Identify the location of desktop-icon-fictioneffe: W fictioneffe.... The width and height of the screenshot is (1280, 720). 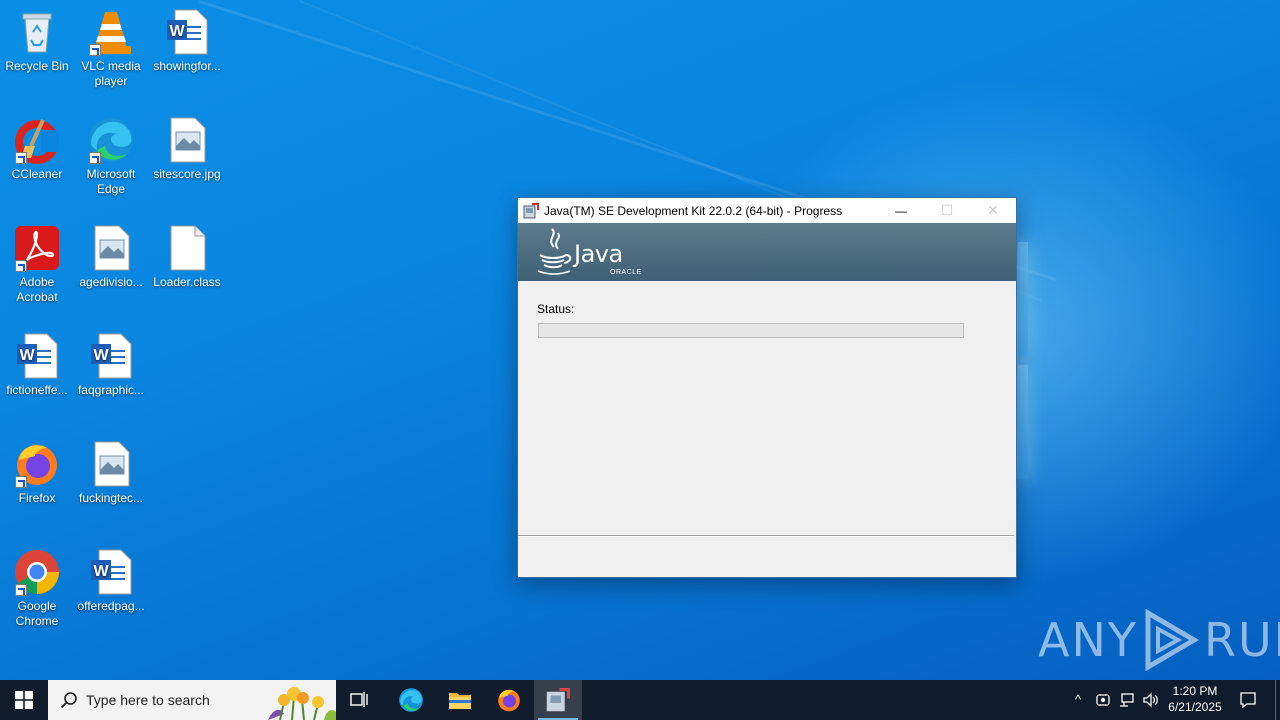
(37, 365).